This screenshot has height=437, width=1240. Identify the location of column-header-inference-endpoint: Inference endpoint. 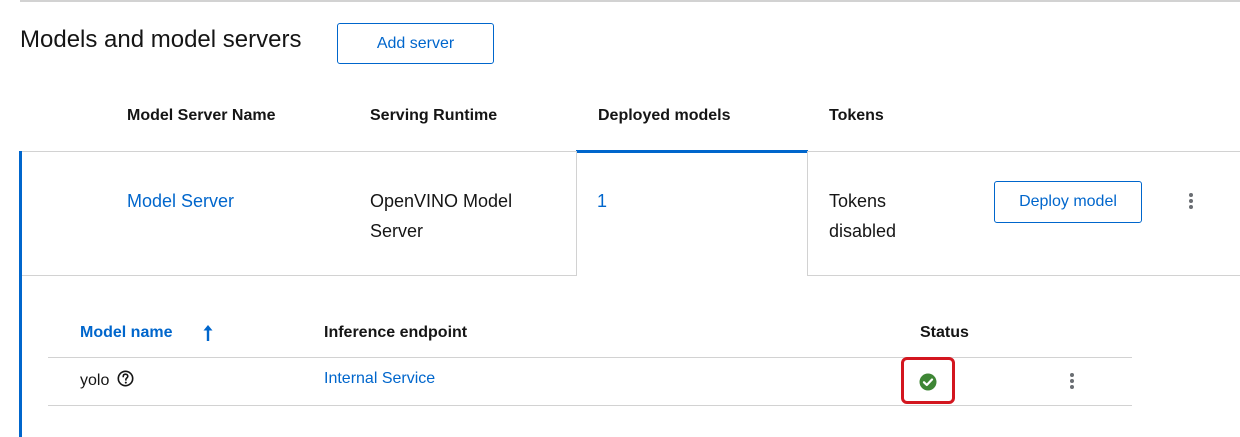
(395, 333).